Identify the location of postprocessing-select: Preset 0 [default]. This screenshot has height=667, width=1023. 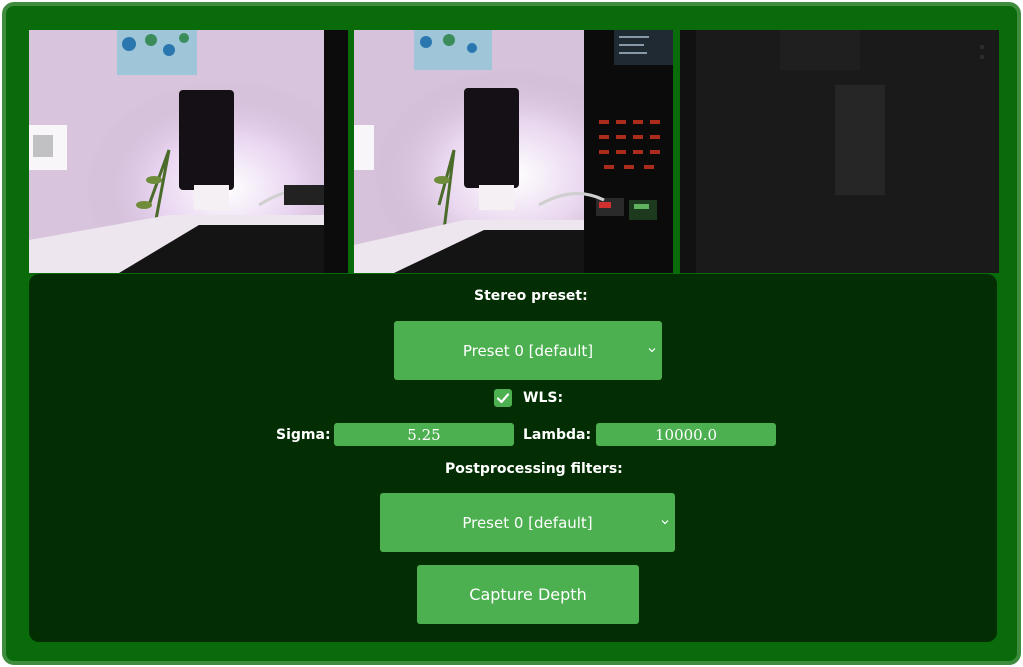
(527, 522).